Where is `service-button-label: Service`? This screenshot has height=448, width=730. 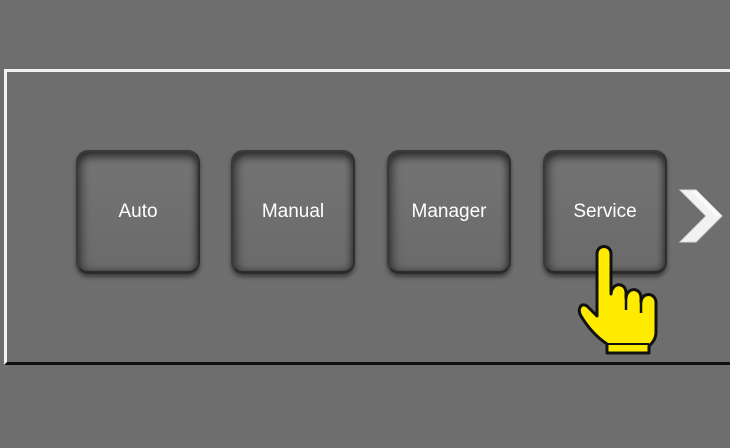 service-button-label: Service is located at coordinates (605, 211).